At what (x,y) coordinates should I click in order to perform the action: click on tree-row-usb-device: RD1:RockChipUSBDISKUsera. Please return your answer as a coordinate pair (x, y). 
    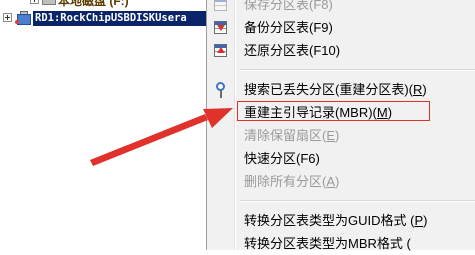
    Looking at the image, I should click on (103, 19).